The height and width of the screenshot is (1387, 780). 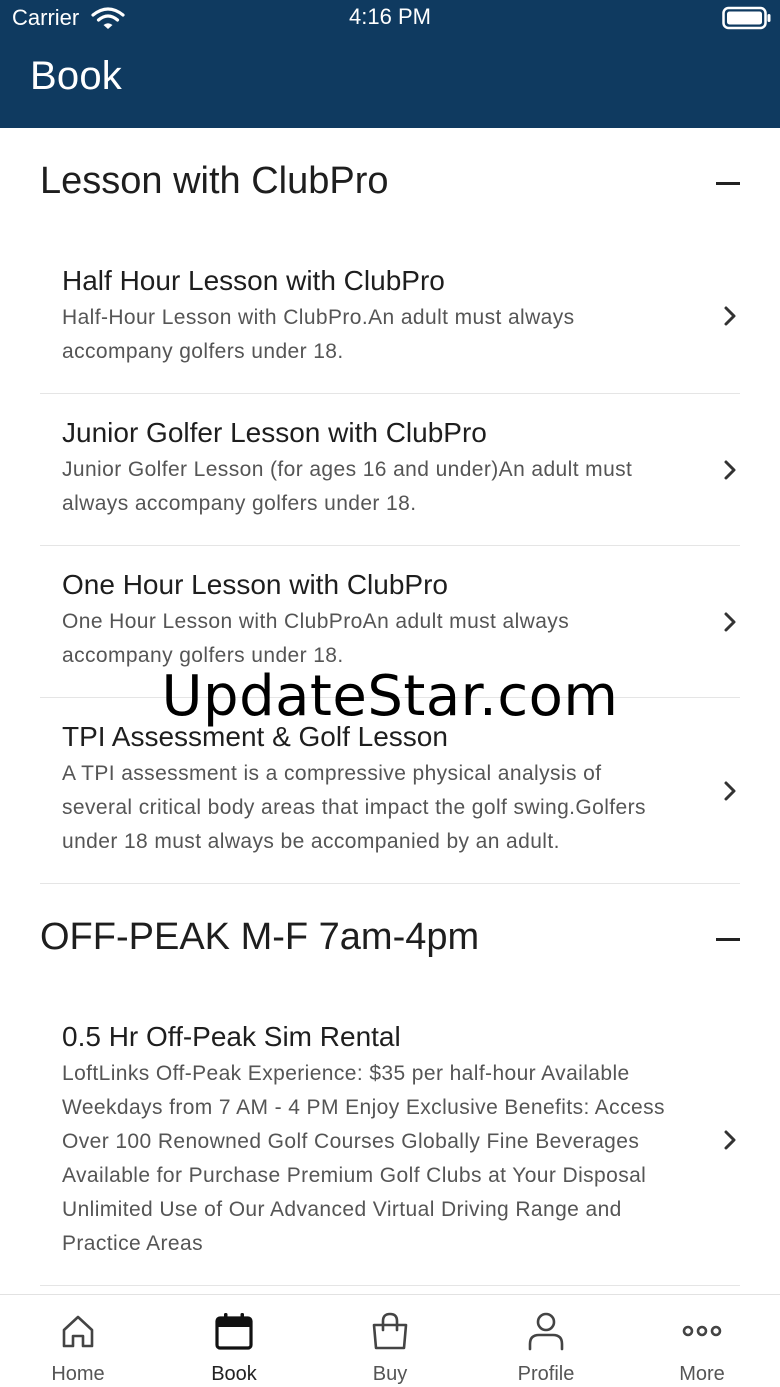 I want to click on desc-line: Practice Areas, so click(x=132, y=1243).